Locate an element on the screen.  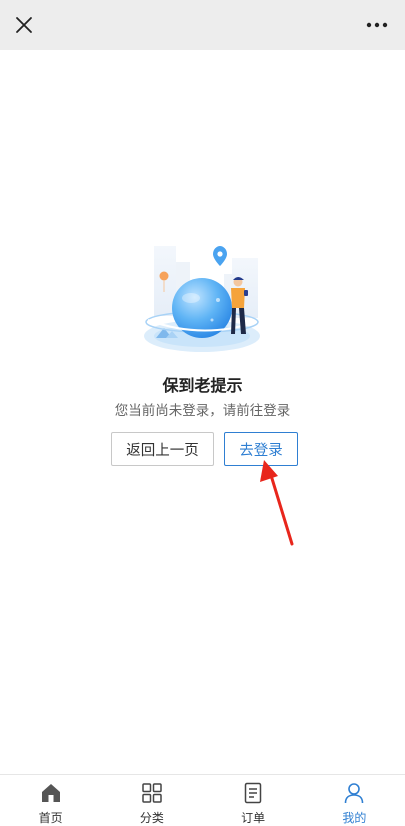
tab-mine: 我的 is located at coordinates (354, 800).